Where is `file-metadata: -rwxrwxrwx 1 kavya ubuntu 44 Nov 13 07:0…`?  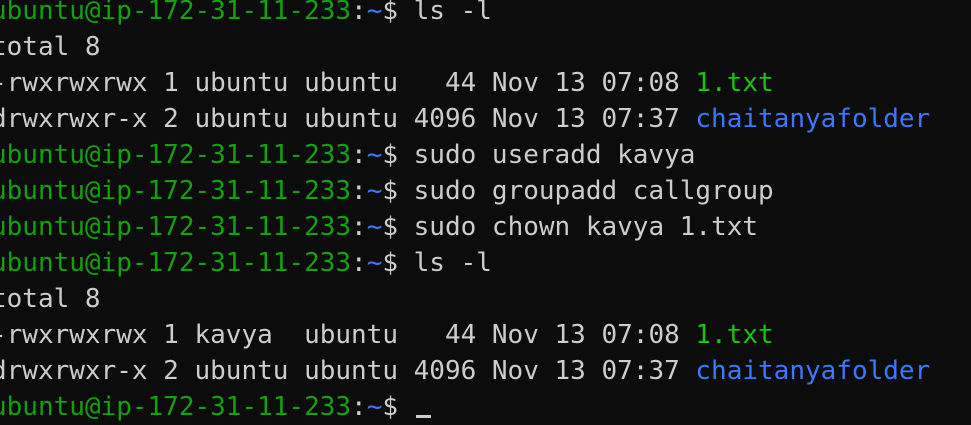
file-metadata: -rwxrwxrwx 1 kavya ubuntu 44 Nov 13 07:0… is located at coordinates (348, 335).